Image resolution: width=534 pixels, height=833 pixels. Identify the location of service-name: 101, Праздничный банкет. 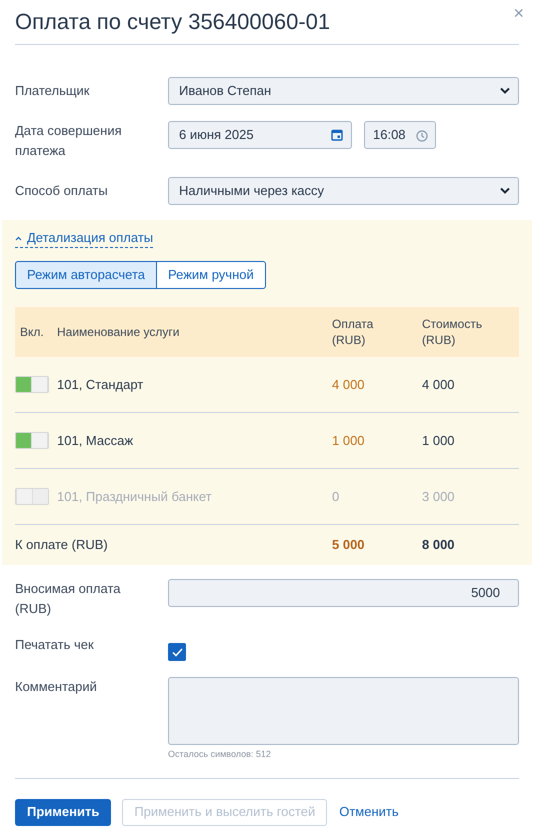
(135, 497).